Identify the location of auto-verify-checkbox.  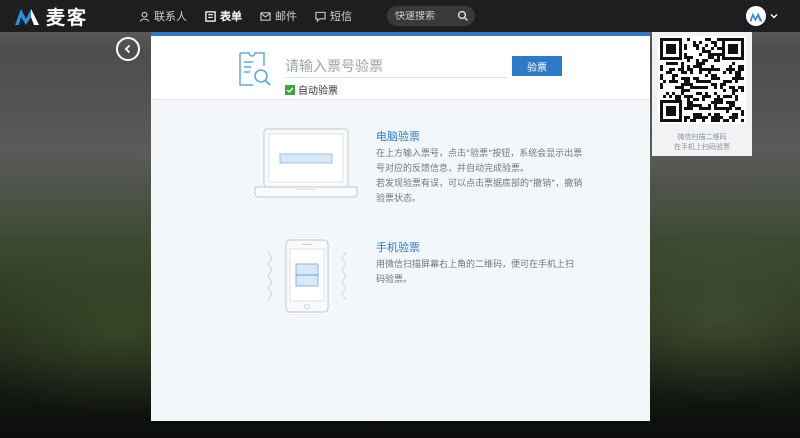
(290, 89).